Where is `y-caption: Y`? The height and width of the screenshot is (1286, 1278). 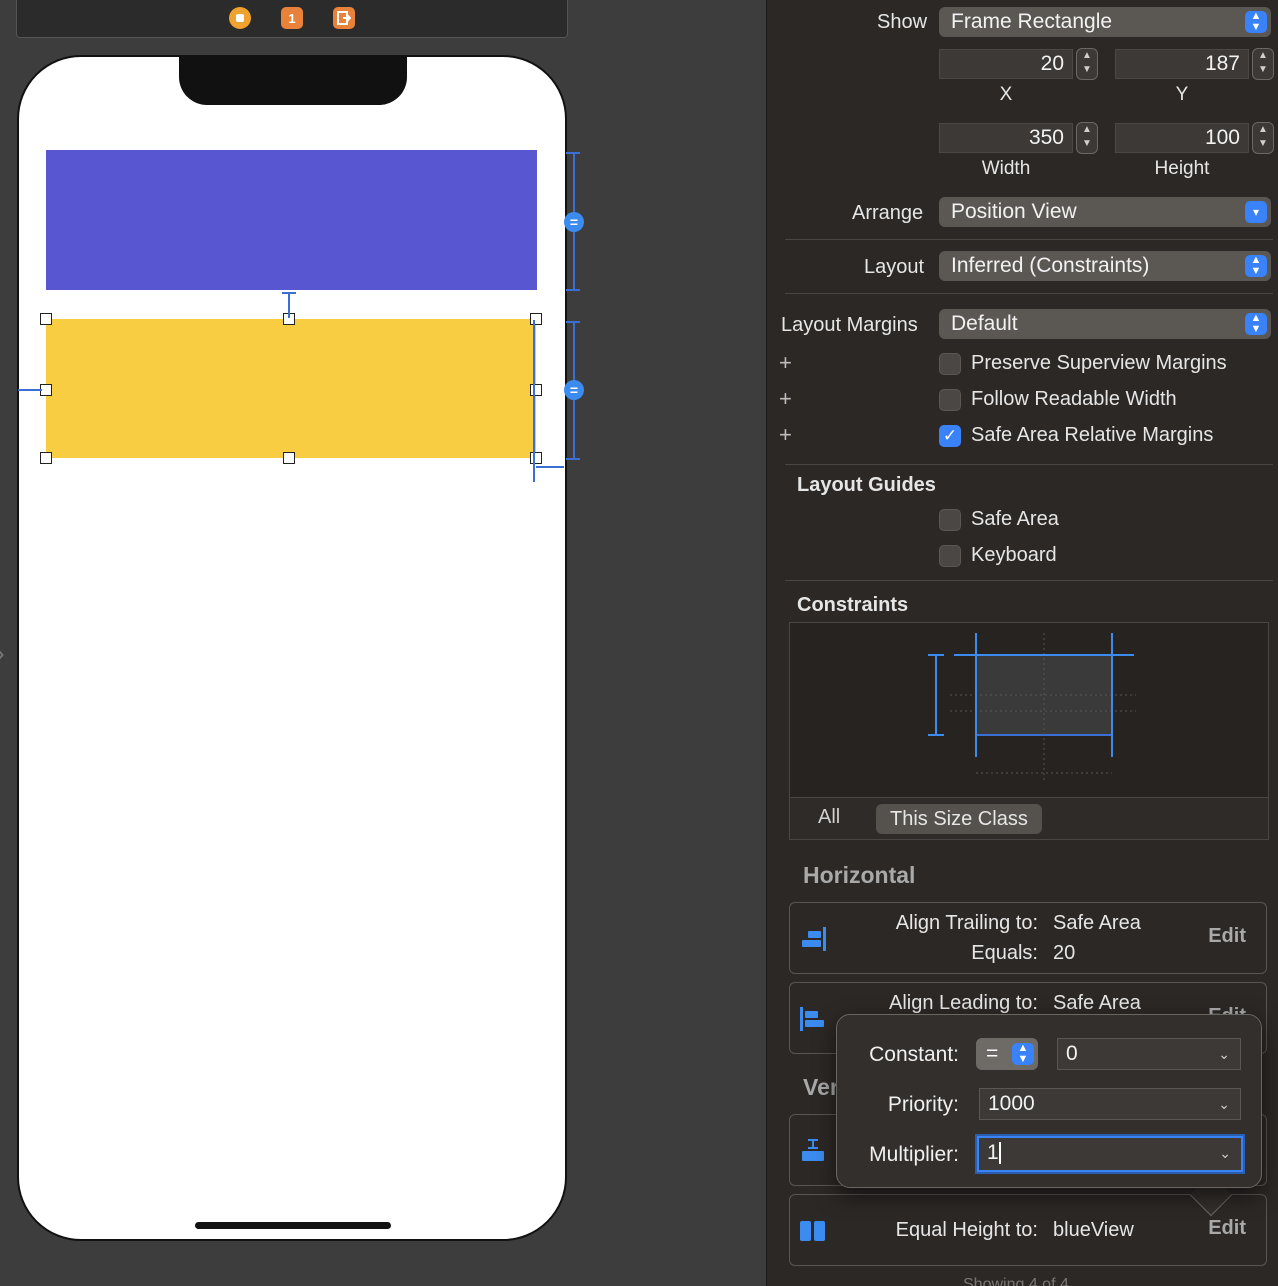
y-caption: Y is located at coordinates (1182, 94).